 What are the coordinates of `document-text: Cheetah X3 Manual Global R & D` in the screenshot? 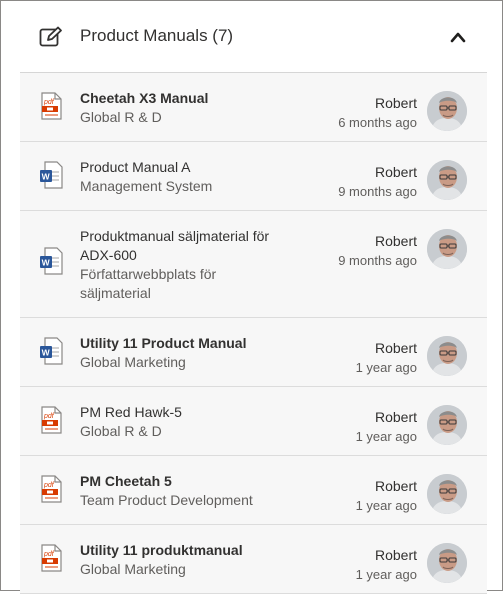 It's located at (175, 108).